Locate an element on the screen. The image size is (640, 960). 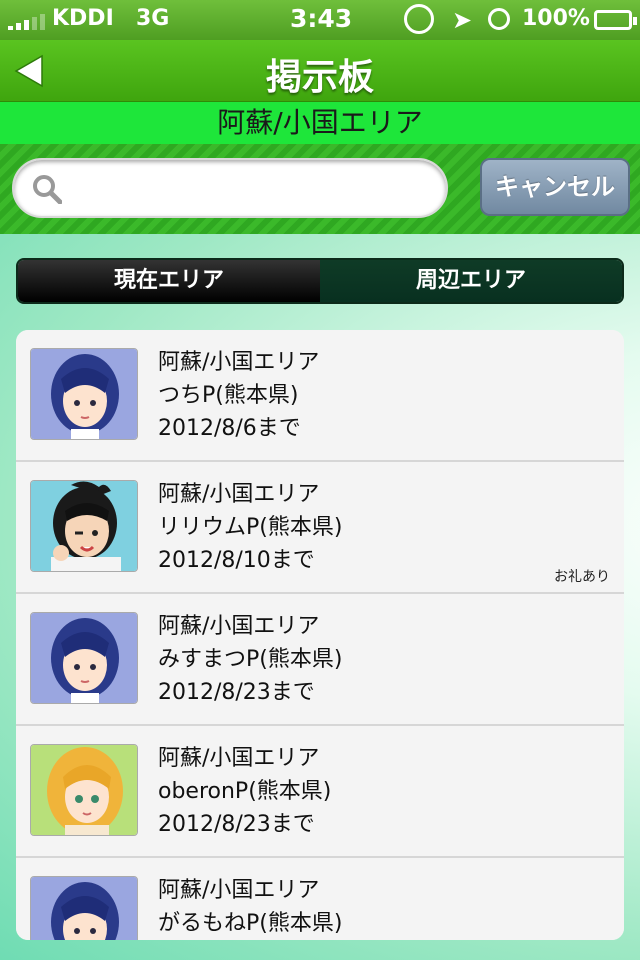
list-item: 阿蘇/小国エリア がるもねP(熊本県) is located at coordinates (320, 899).